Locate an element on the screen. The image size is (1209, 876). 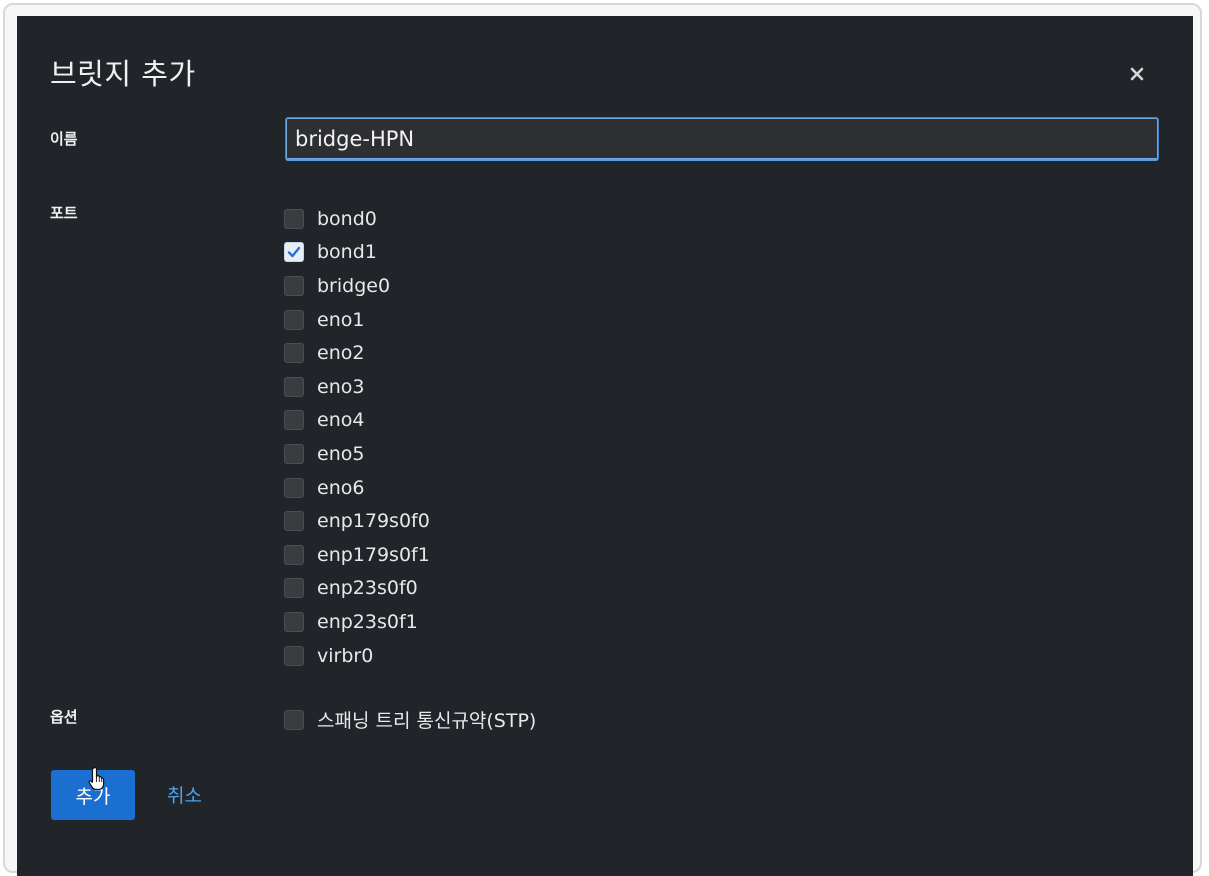
dialog-title: 브릿지 추가 is located at coordinates (123, 74).